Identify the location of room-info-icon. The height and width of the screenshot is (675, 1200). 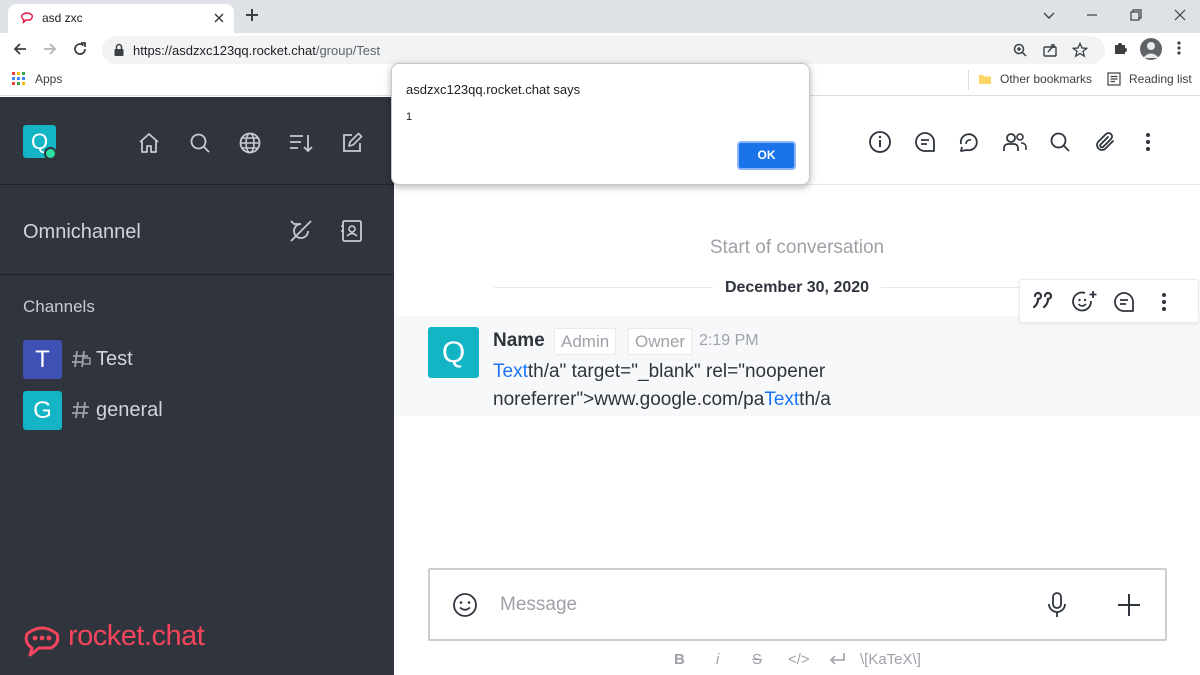
(880, 142).